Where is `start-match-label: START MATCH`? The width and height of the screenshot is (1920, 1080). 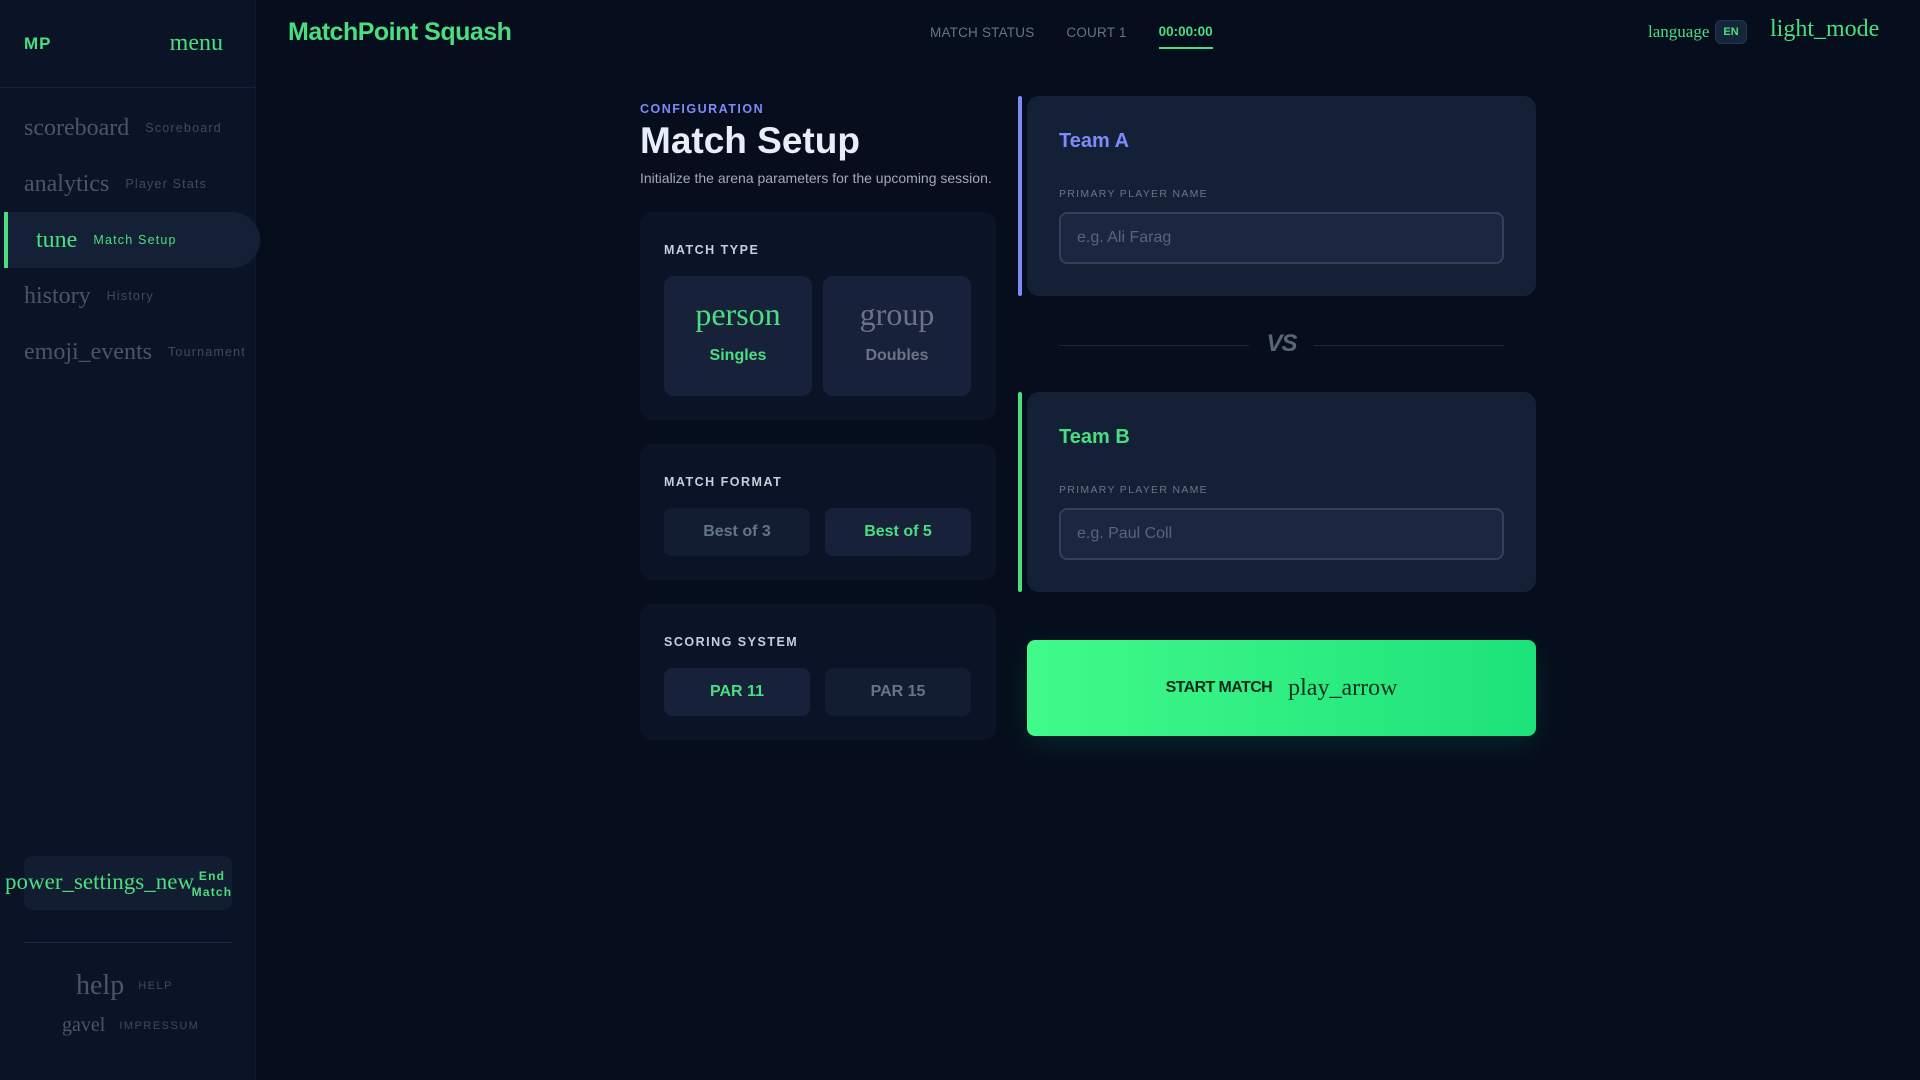
start-match-label: START MATCH is located at coordinates (1219, 687).